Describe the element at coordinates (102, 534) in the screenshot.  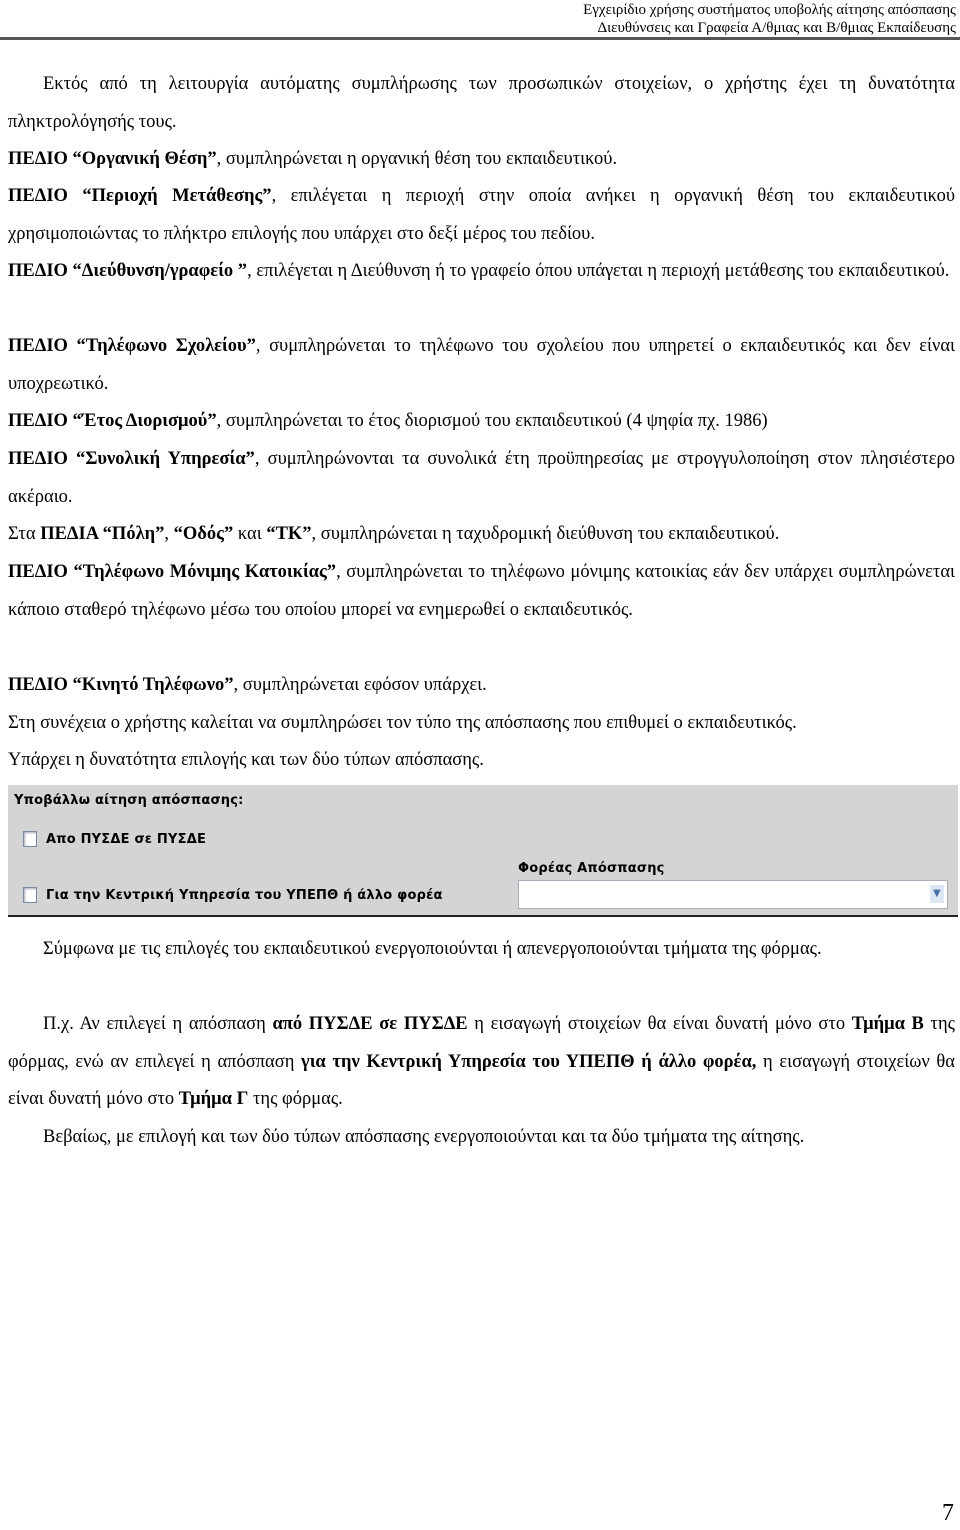
I see `bold-text: ΠΕΔΙΑ “Πόλη”` at that location.